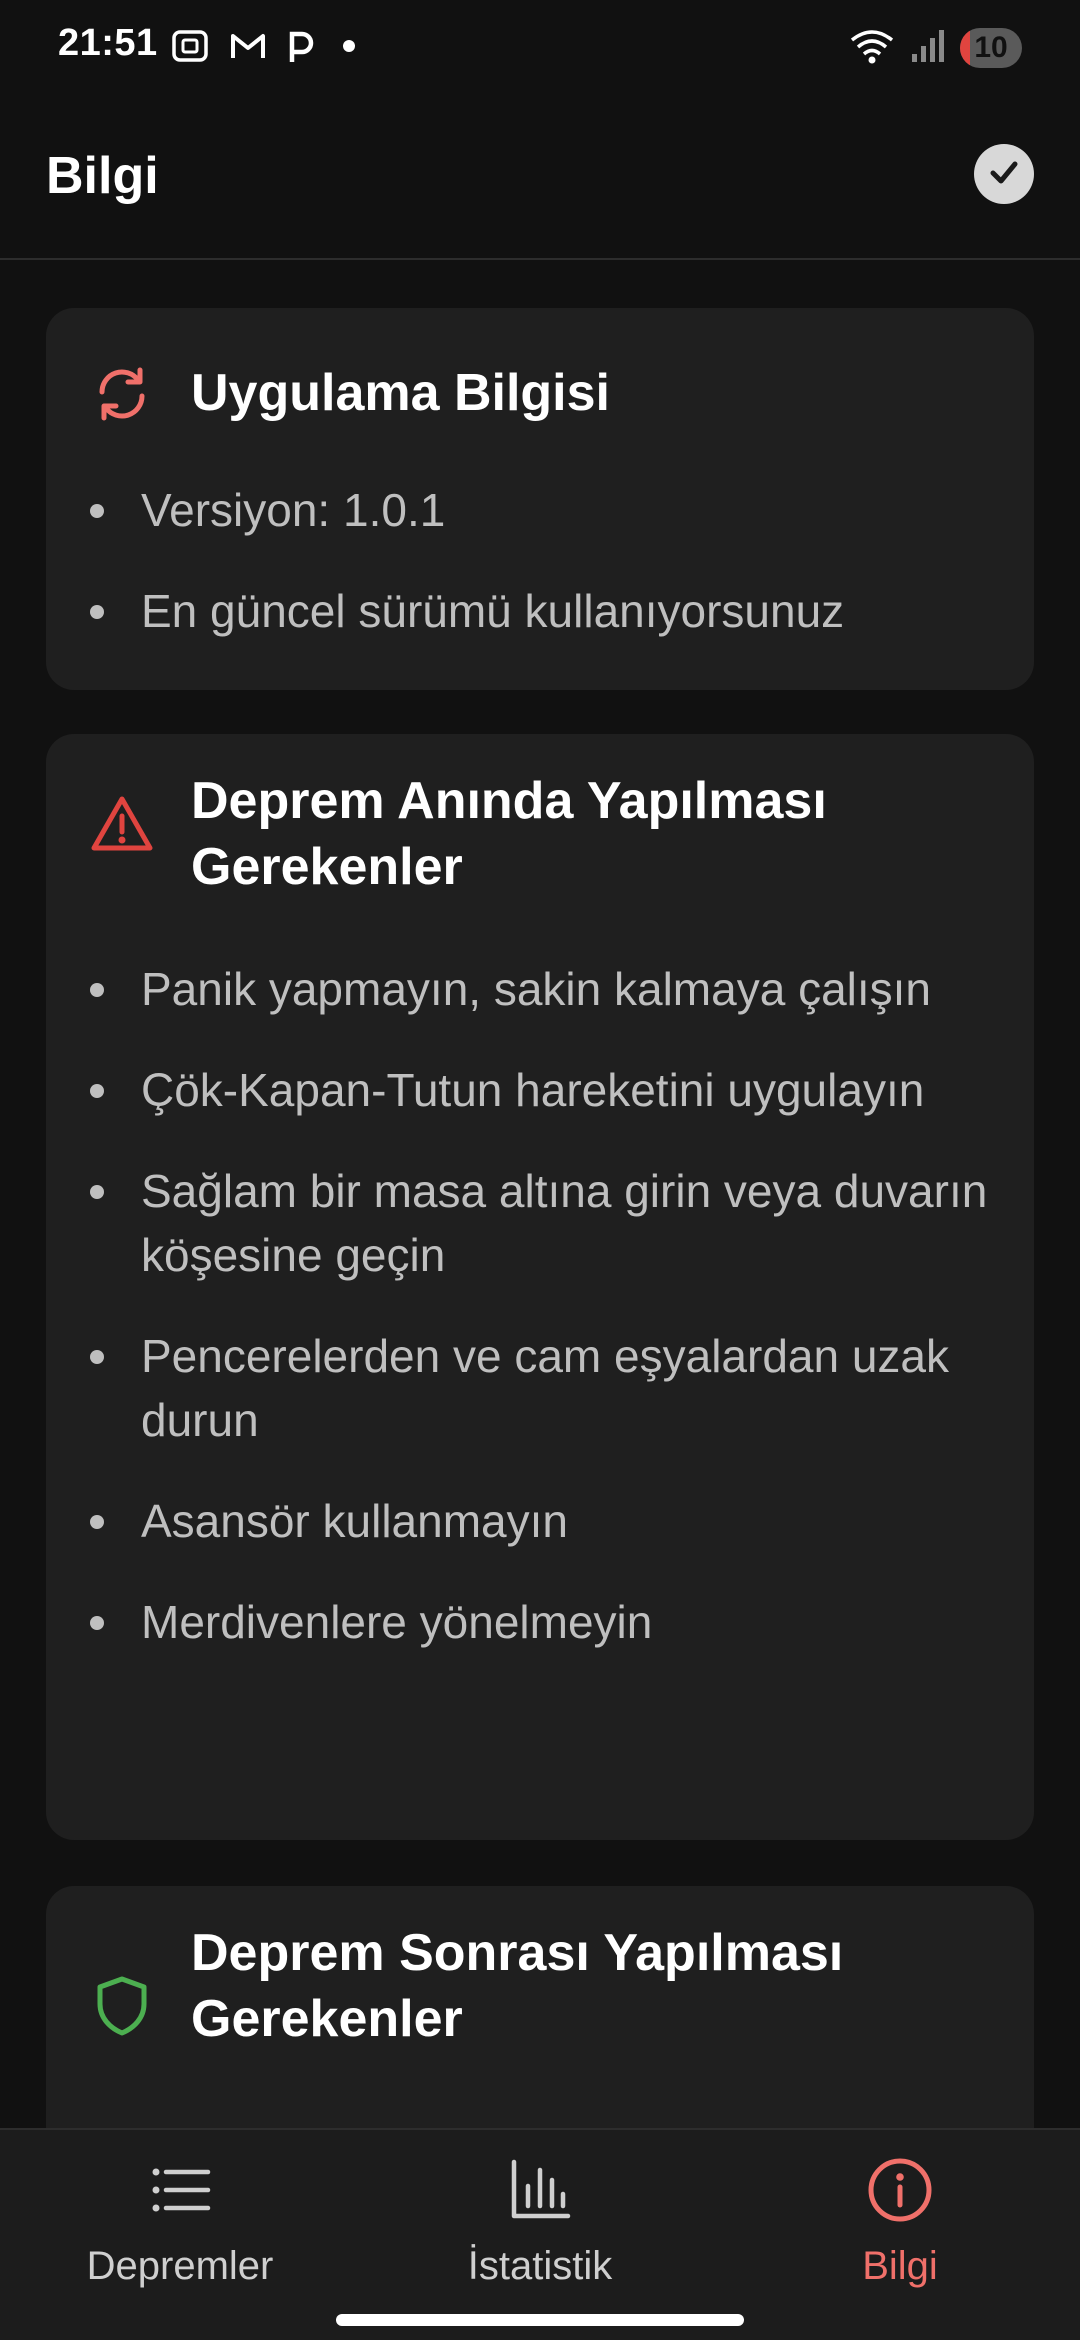 This screenshot has width=1080, height=2340. I want to click on list-item-text: Çök-Kapan-Tutun hareketini uygulayın, so click(533, 1090).